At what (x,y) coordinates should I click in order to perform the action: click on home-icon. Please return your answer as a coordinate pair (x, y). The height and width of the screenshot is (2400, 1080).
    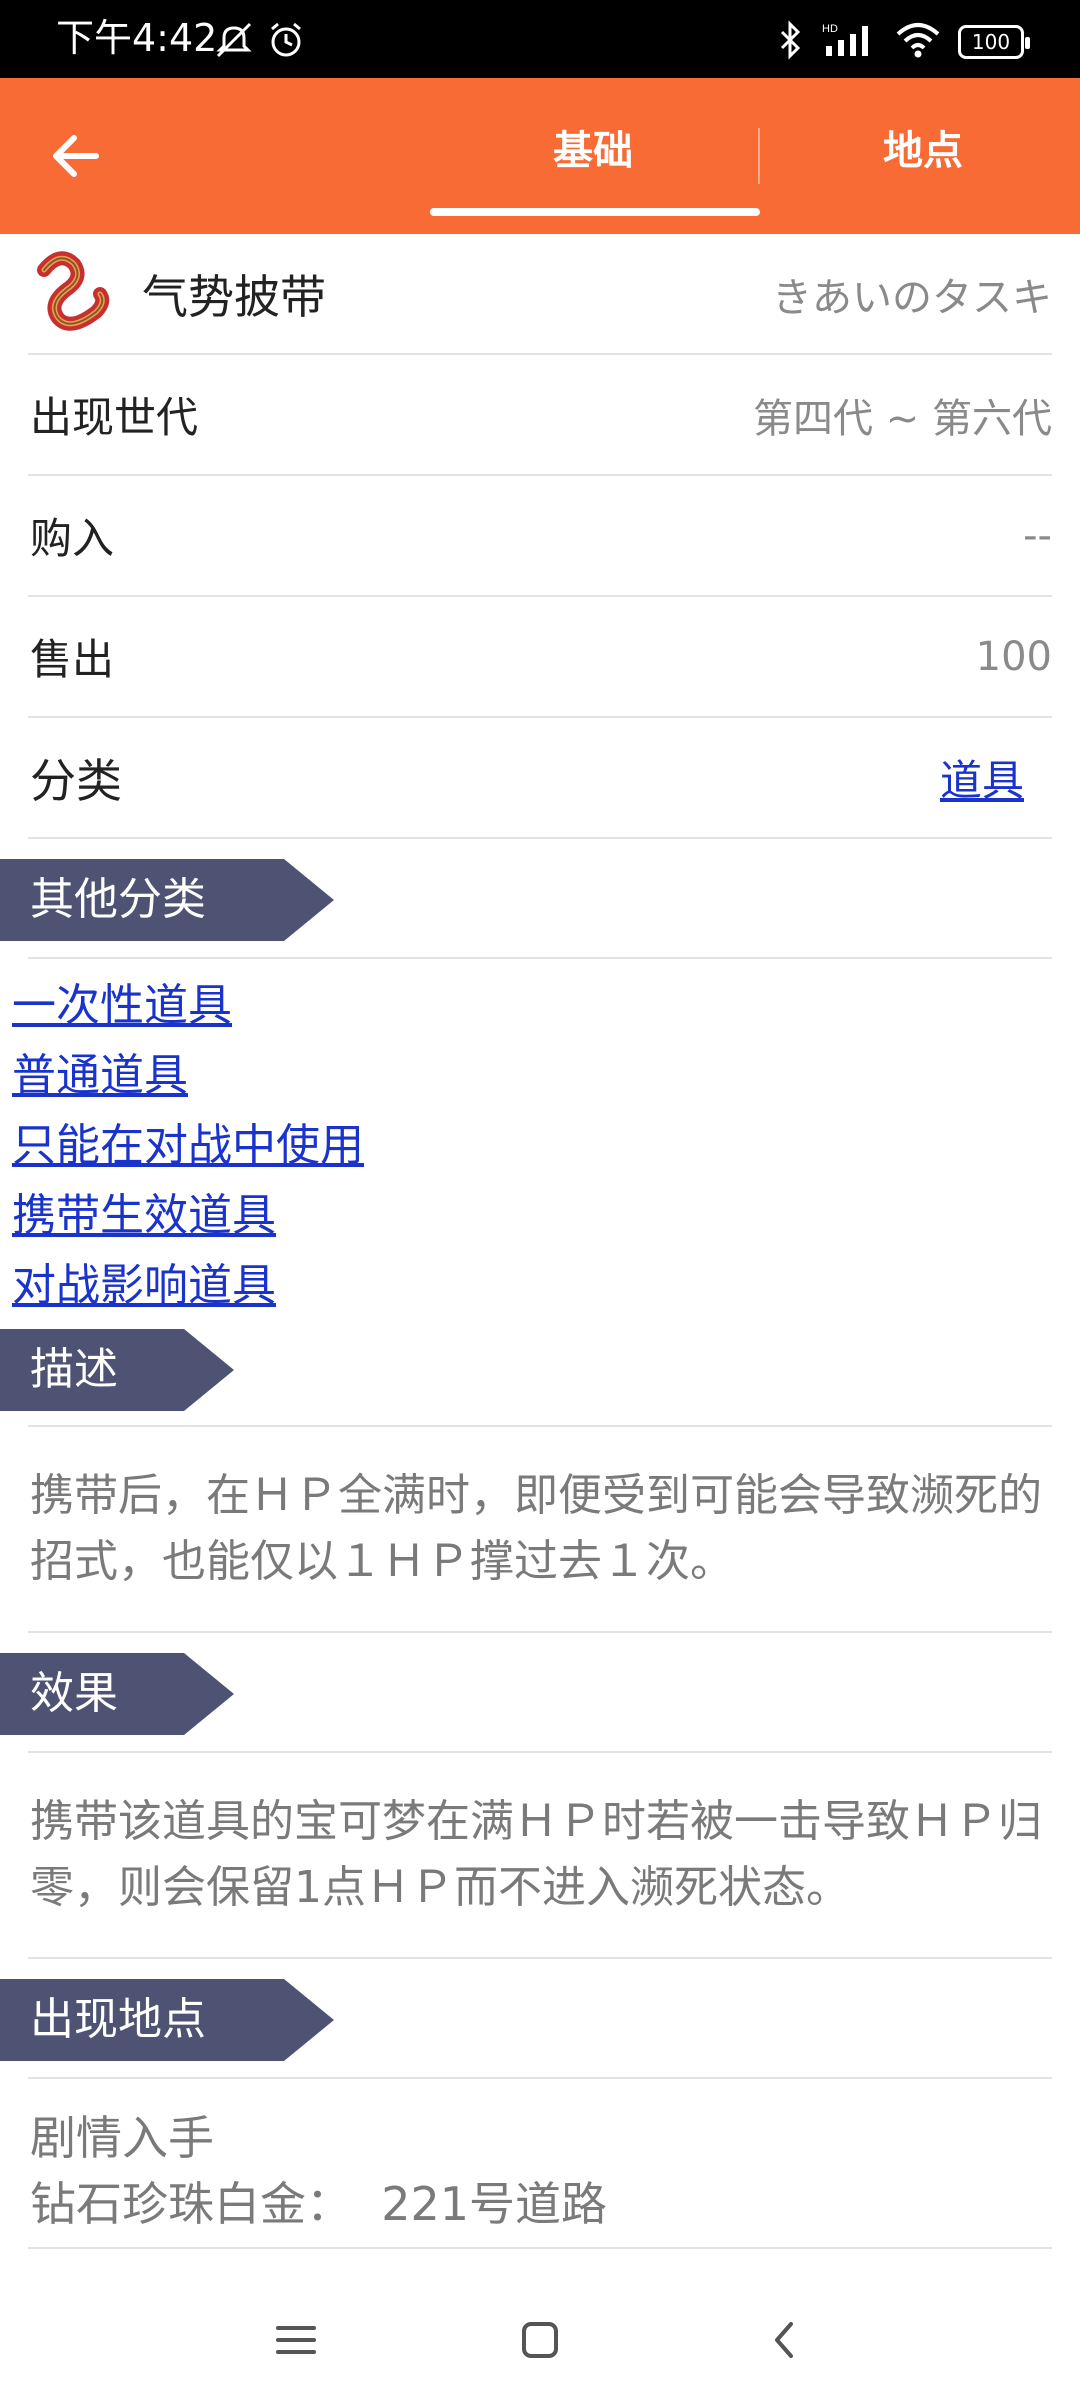
    Looking at the image, I should click on (540, 2340).